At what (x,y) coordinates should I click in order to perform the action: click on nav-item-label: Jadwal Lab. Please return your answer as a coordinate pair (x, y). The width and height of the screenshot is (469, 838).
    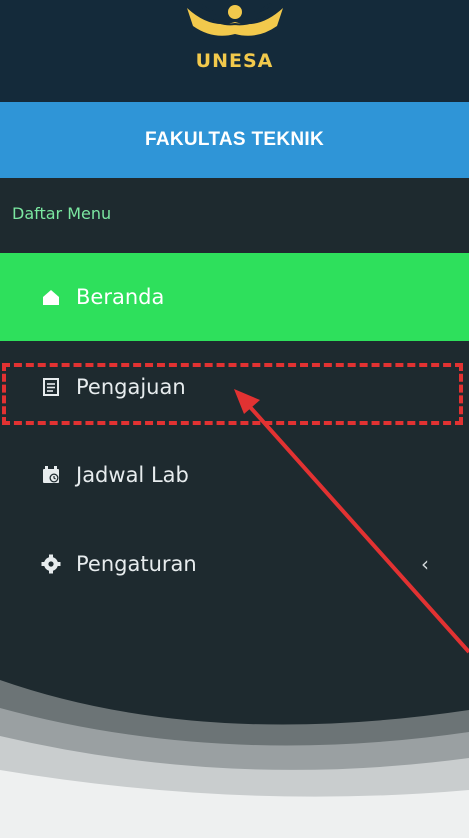
    Looking at the image, I should click on (132, 475).